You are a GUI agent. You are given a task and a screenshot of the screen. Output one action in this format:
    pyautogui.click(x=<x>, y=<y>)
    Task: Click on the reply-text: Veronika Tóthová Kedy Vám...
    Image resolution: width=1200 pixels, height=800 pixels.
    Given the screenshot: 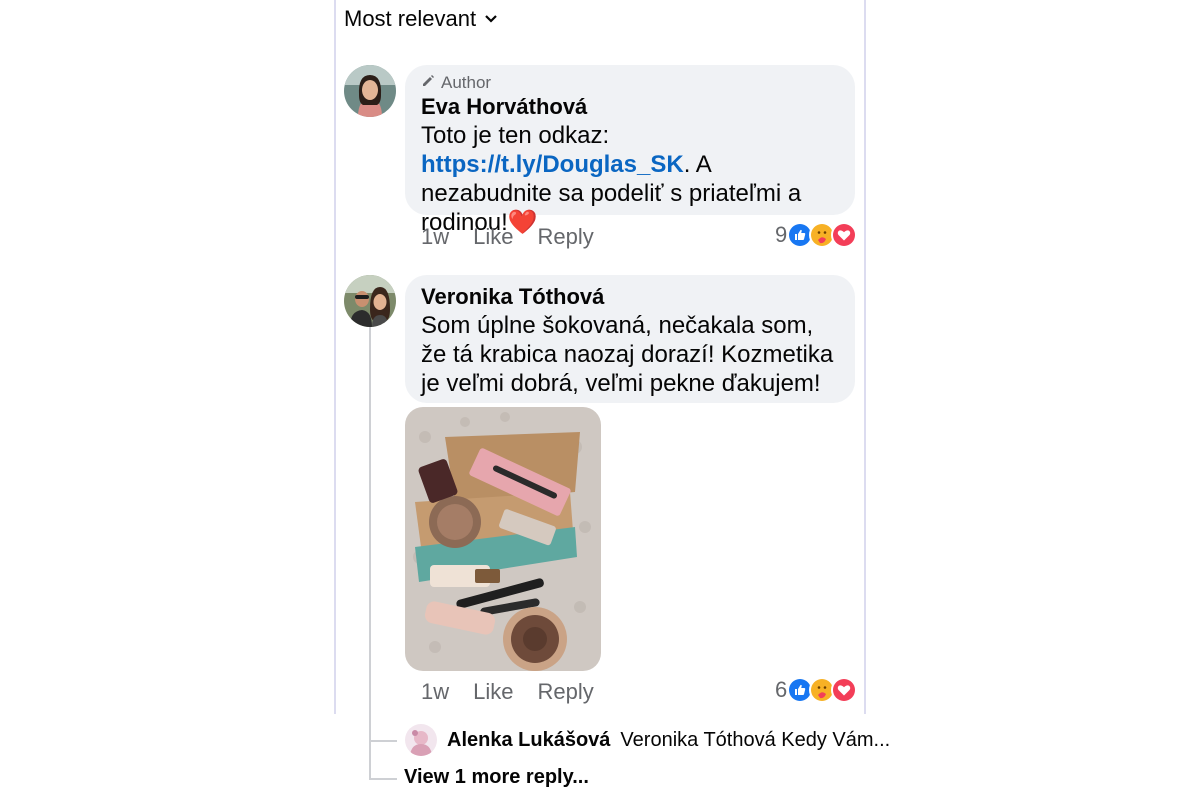 What is the action you would take?
    pyautogui.click(x=755, y=739)
    